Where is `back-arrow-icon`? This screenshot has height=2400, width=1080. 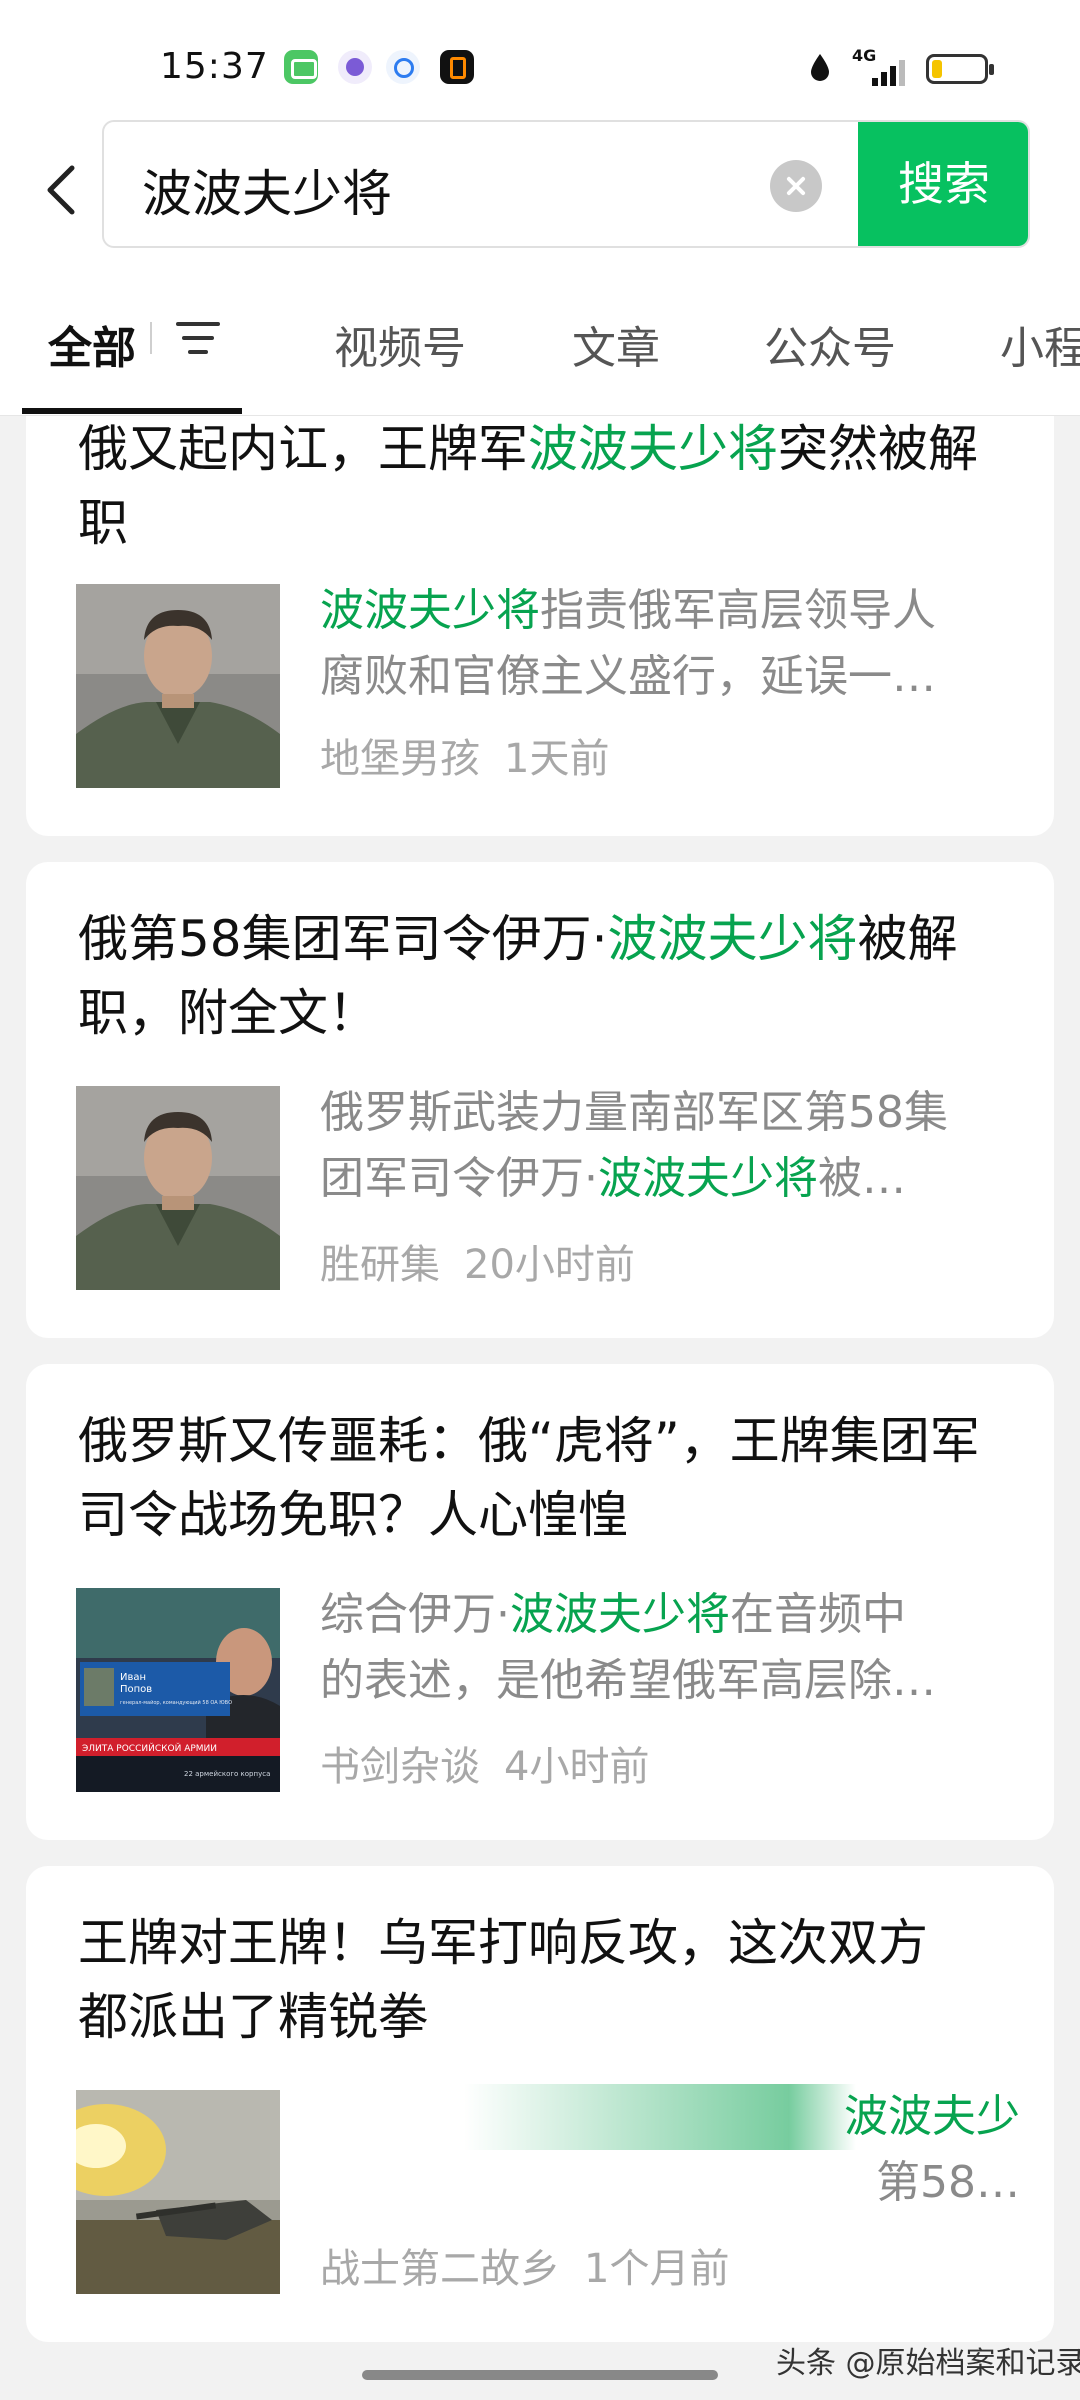 back-arrow-icon is located at coordinates (62, 190).